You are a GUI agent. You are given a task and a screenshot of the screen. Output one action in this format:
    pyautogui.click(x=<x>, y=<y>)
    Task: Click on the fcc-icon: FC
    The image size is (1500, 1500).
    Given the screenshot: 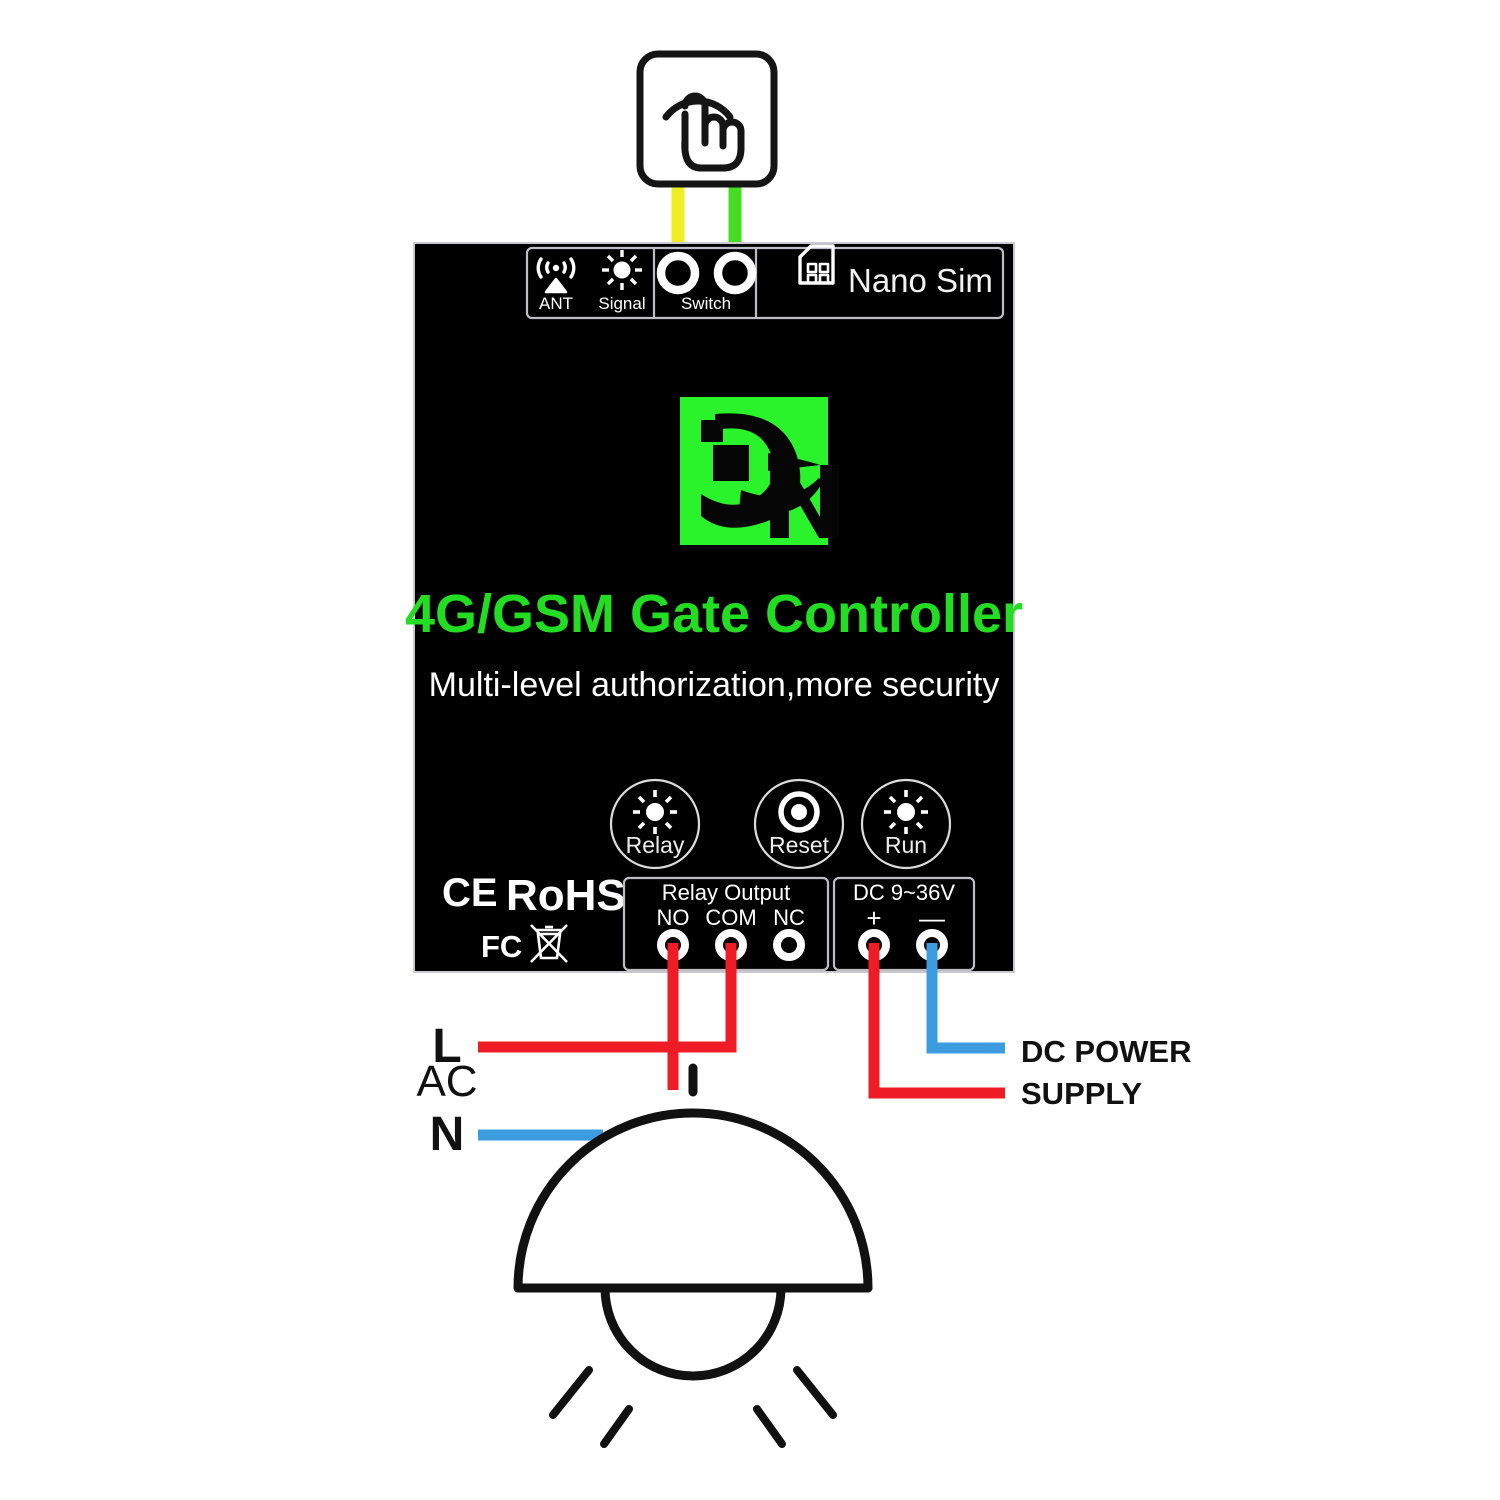 What is the action you would take?
    pyautogui.click(x=501, y=946)
    